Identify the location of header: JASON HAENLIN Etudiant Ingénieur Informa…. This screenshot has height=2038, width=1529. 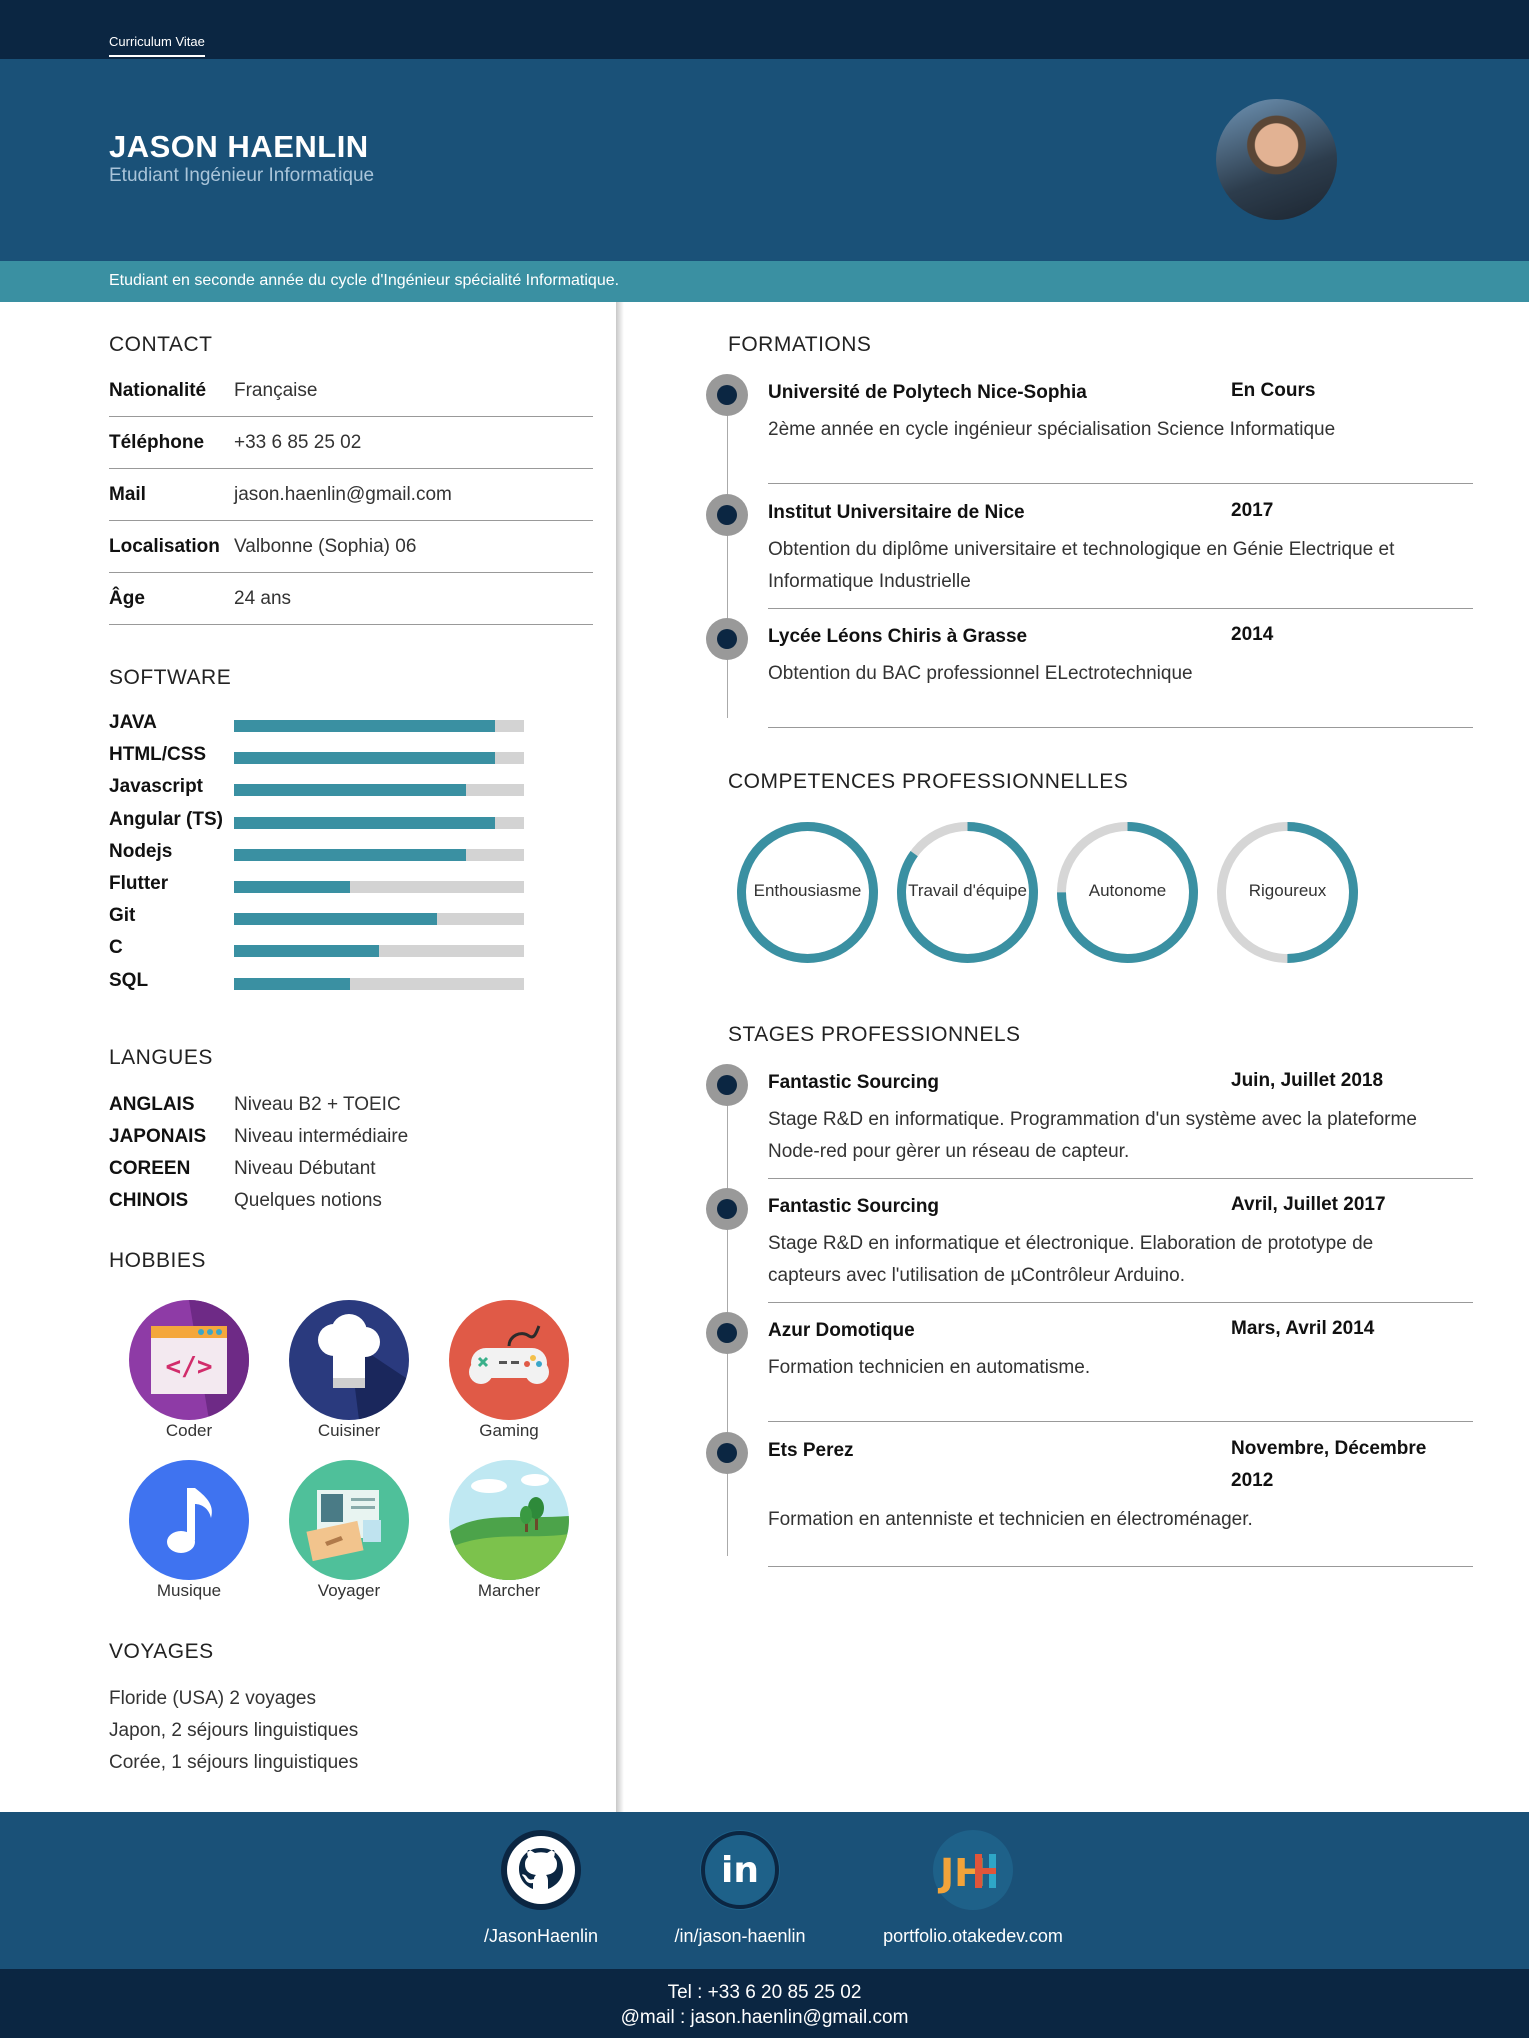
(764, 160).